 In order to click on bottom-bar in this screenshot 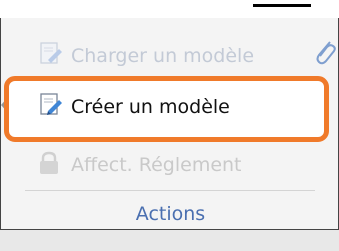, I will do `click(169, 240)`.